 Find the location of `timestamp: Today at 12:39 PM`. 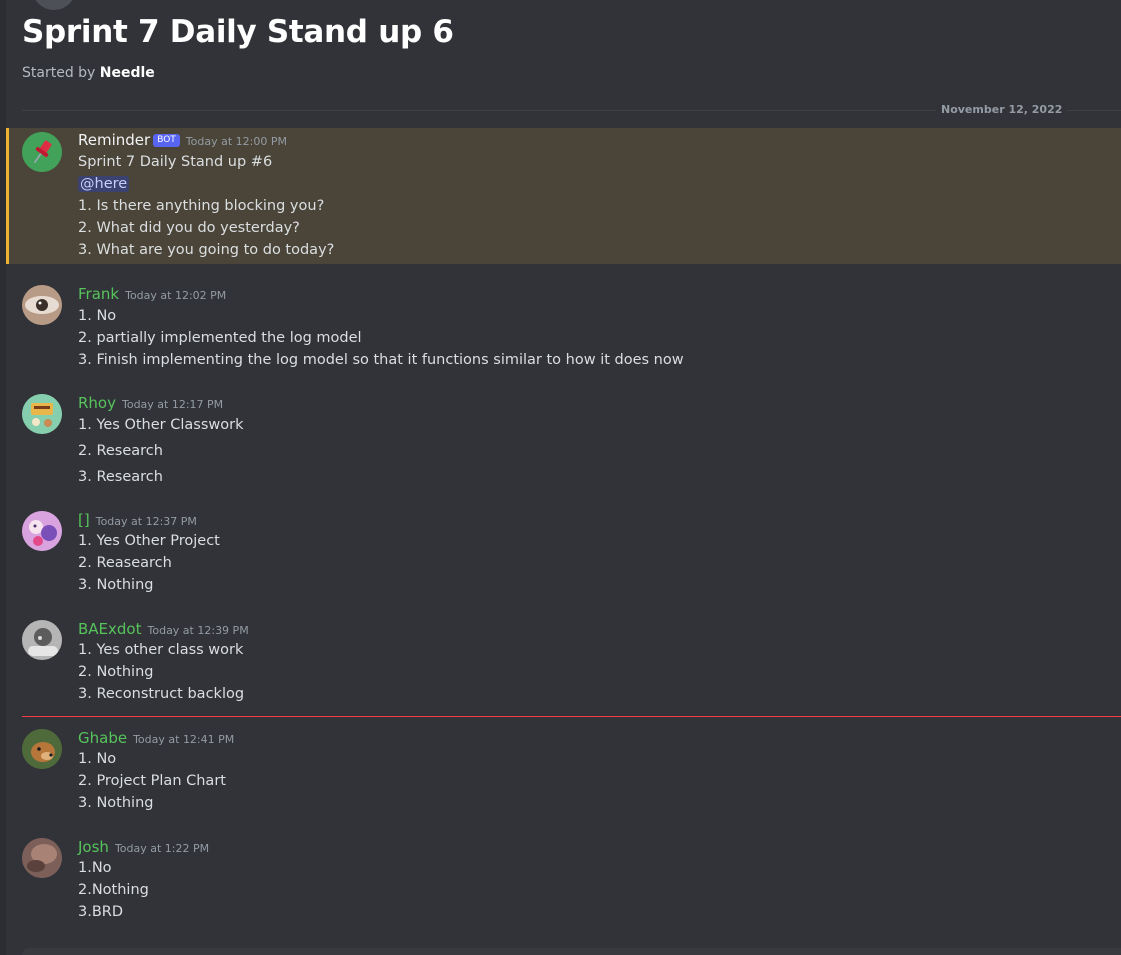

timestamp: Today at 12:39 PM is located at coordinates (198, 630).